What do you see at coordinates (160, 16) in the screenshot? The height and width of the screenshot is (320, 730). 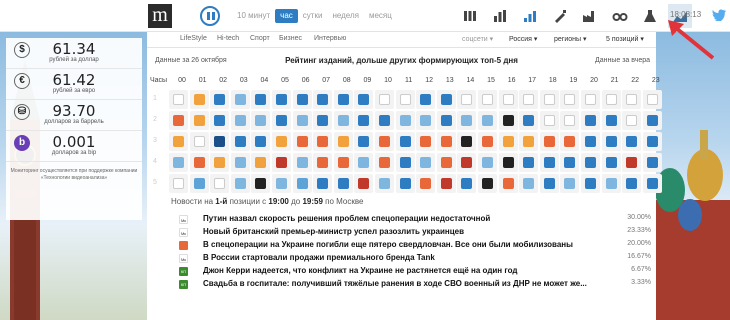 I see `logo: m` at bounding box center [160, 16].